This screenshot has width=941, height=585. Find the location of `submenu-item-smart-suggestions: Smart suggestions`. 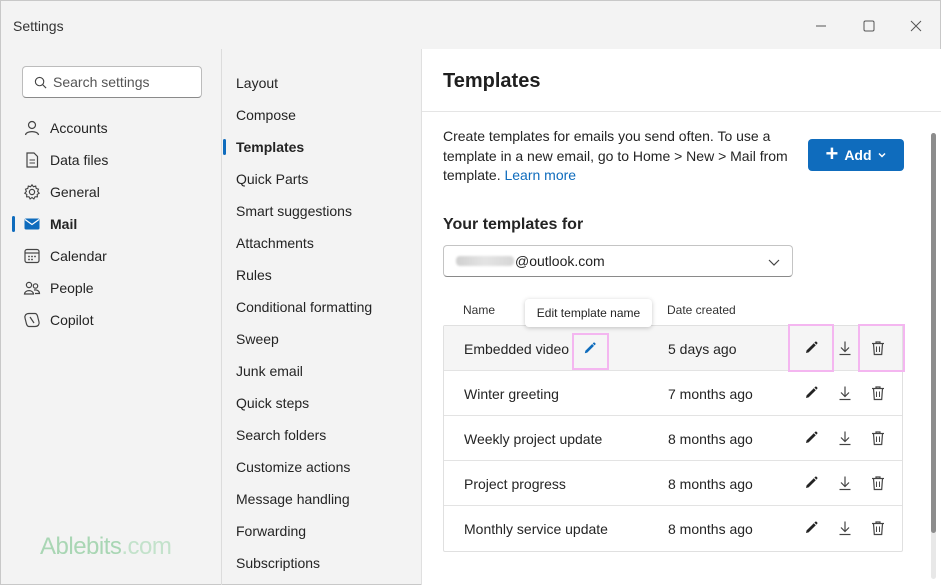

submenu-item-smart-suggestions: Smart suggestions is located at coordinates (321, 211).